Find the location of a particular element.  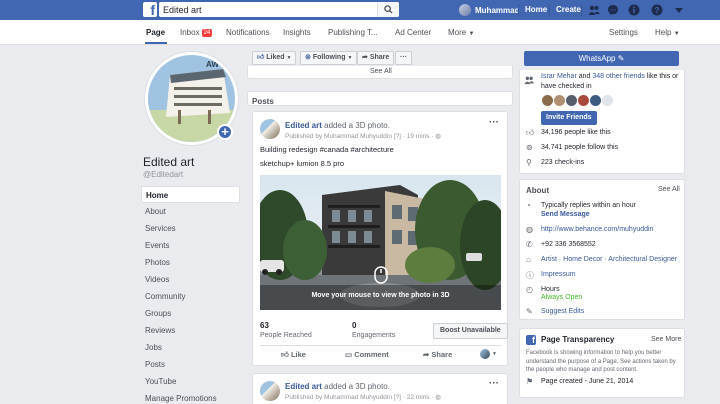

clock-icon: ◴ is located at coordinates (529, 289).